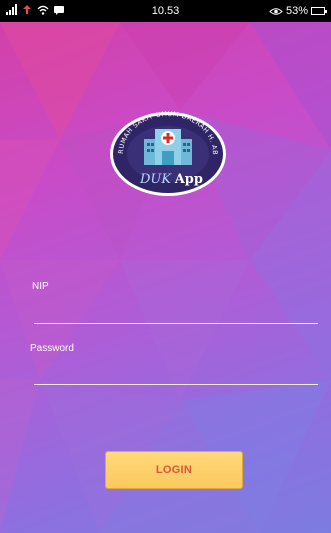  Describe the element at coordinates (52, 348) in the screenshot. I see `password-label: Password` at that location.